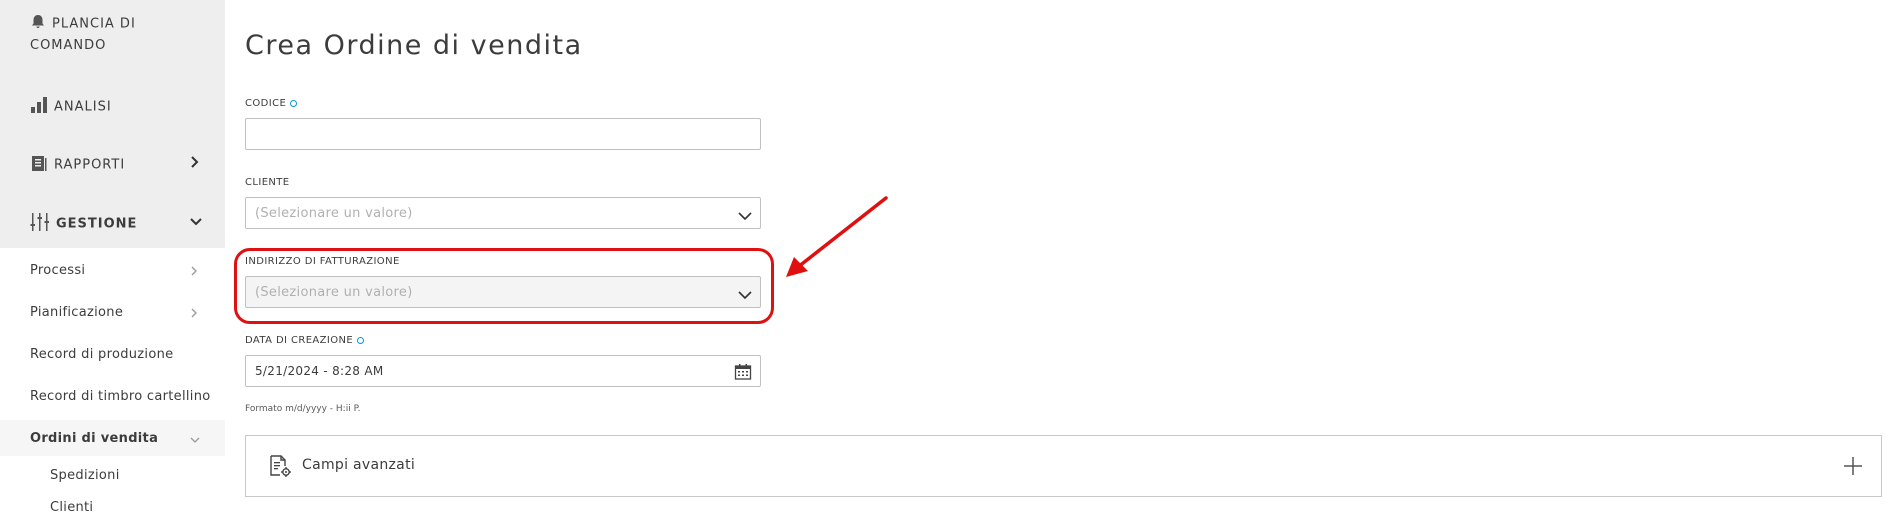  Describe the element at coordinates (266, 103) in the screenshot. I see `codice-label-text: CODICE` at that location.